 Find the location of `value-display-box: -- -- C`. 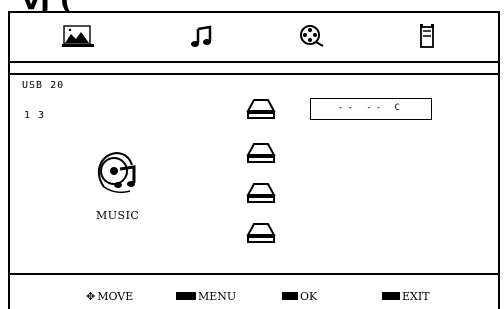

value-display-box: -- -- C is located at coordinates (371, 109).